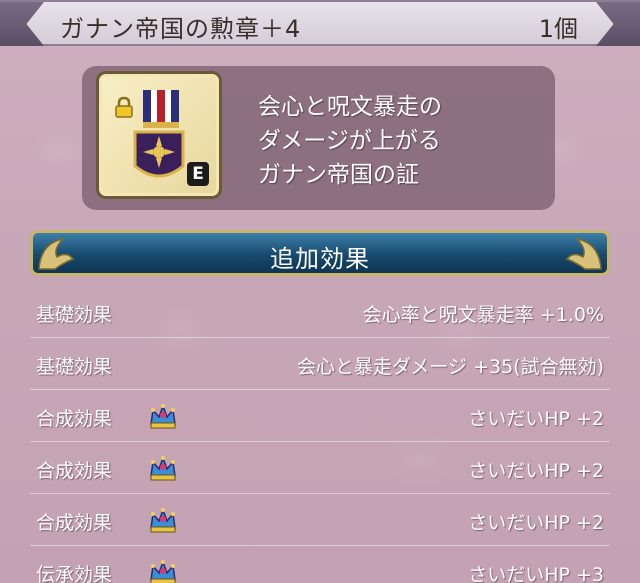  I want to click on effect-row: 基礎効果 会心と暴走ダメージ +35(試合無効), so click(320, 365).